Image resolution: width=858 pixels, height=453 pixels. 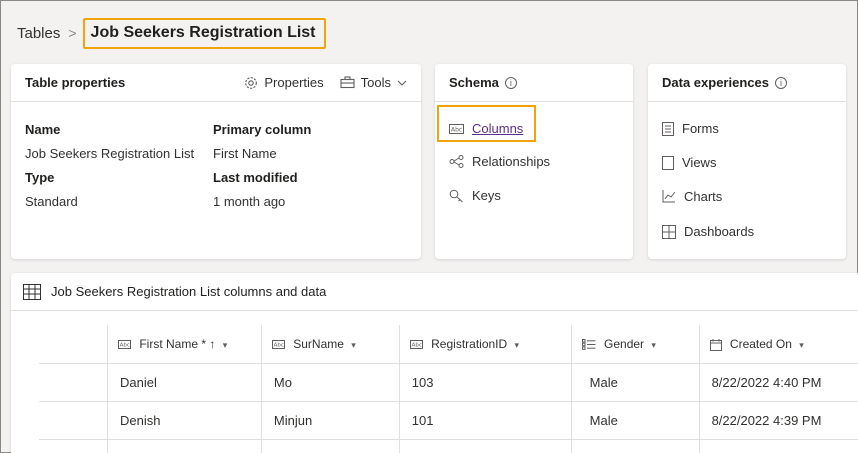 What do you see at coordinates (184, 382) in the screenshot?
I see `cell-first-name: Daniel` at bounding box center [184, 382].